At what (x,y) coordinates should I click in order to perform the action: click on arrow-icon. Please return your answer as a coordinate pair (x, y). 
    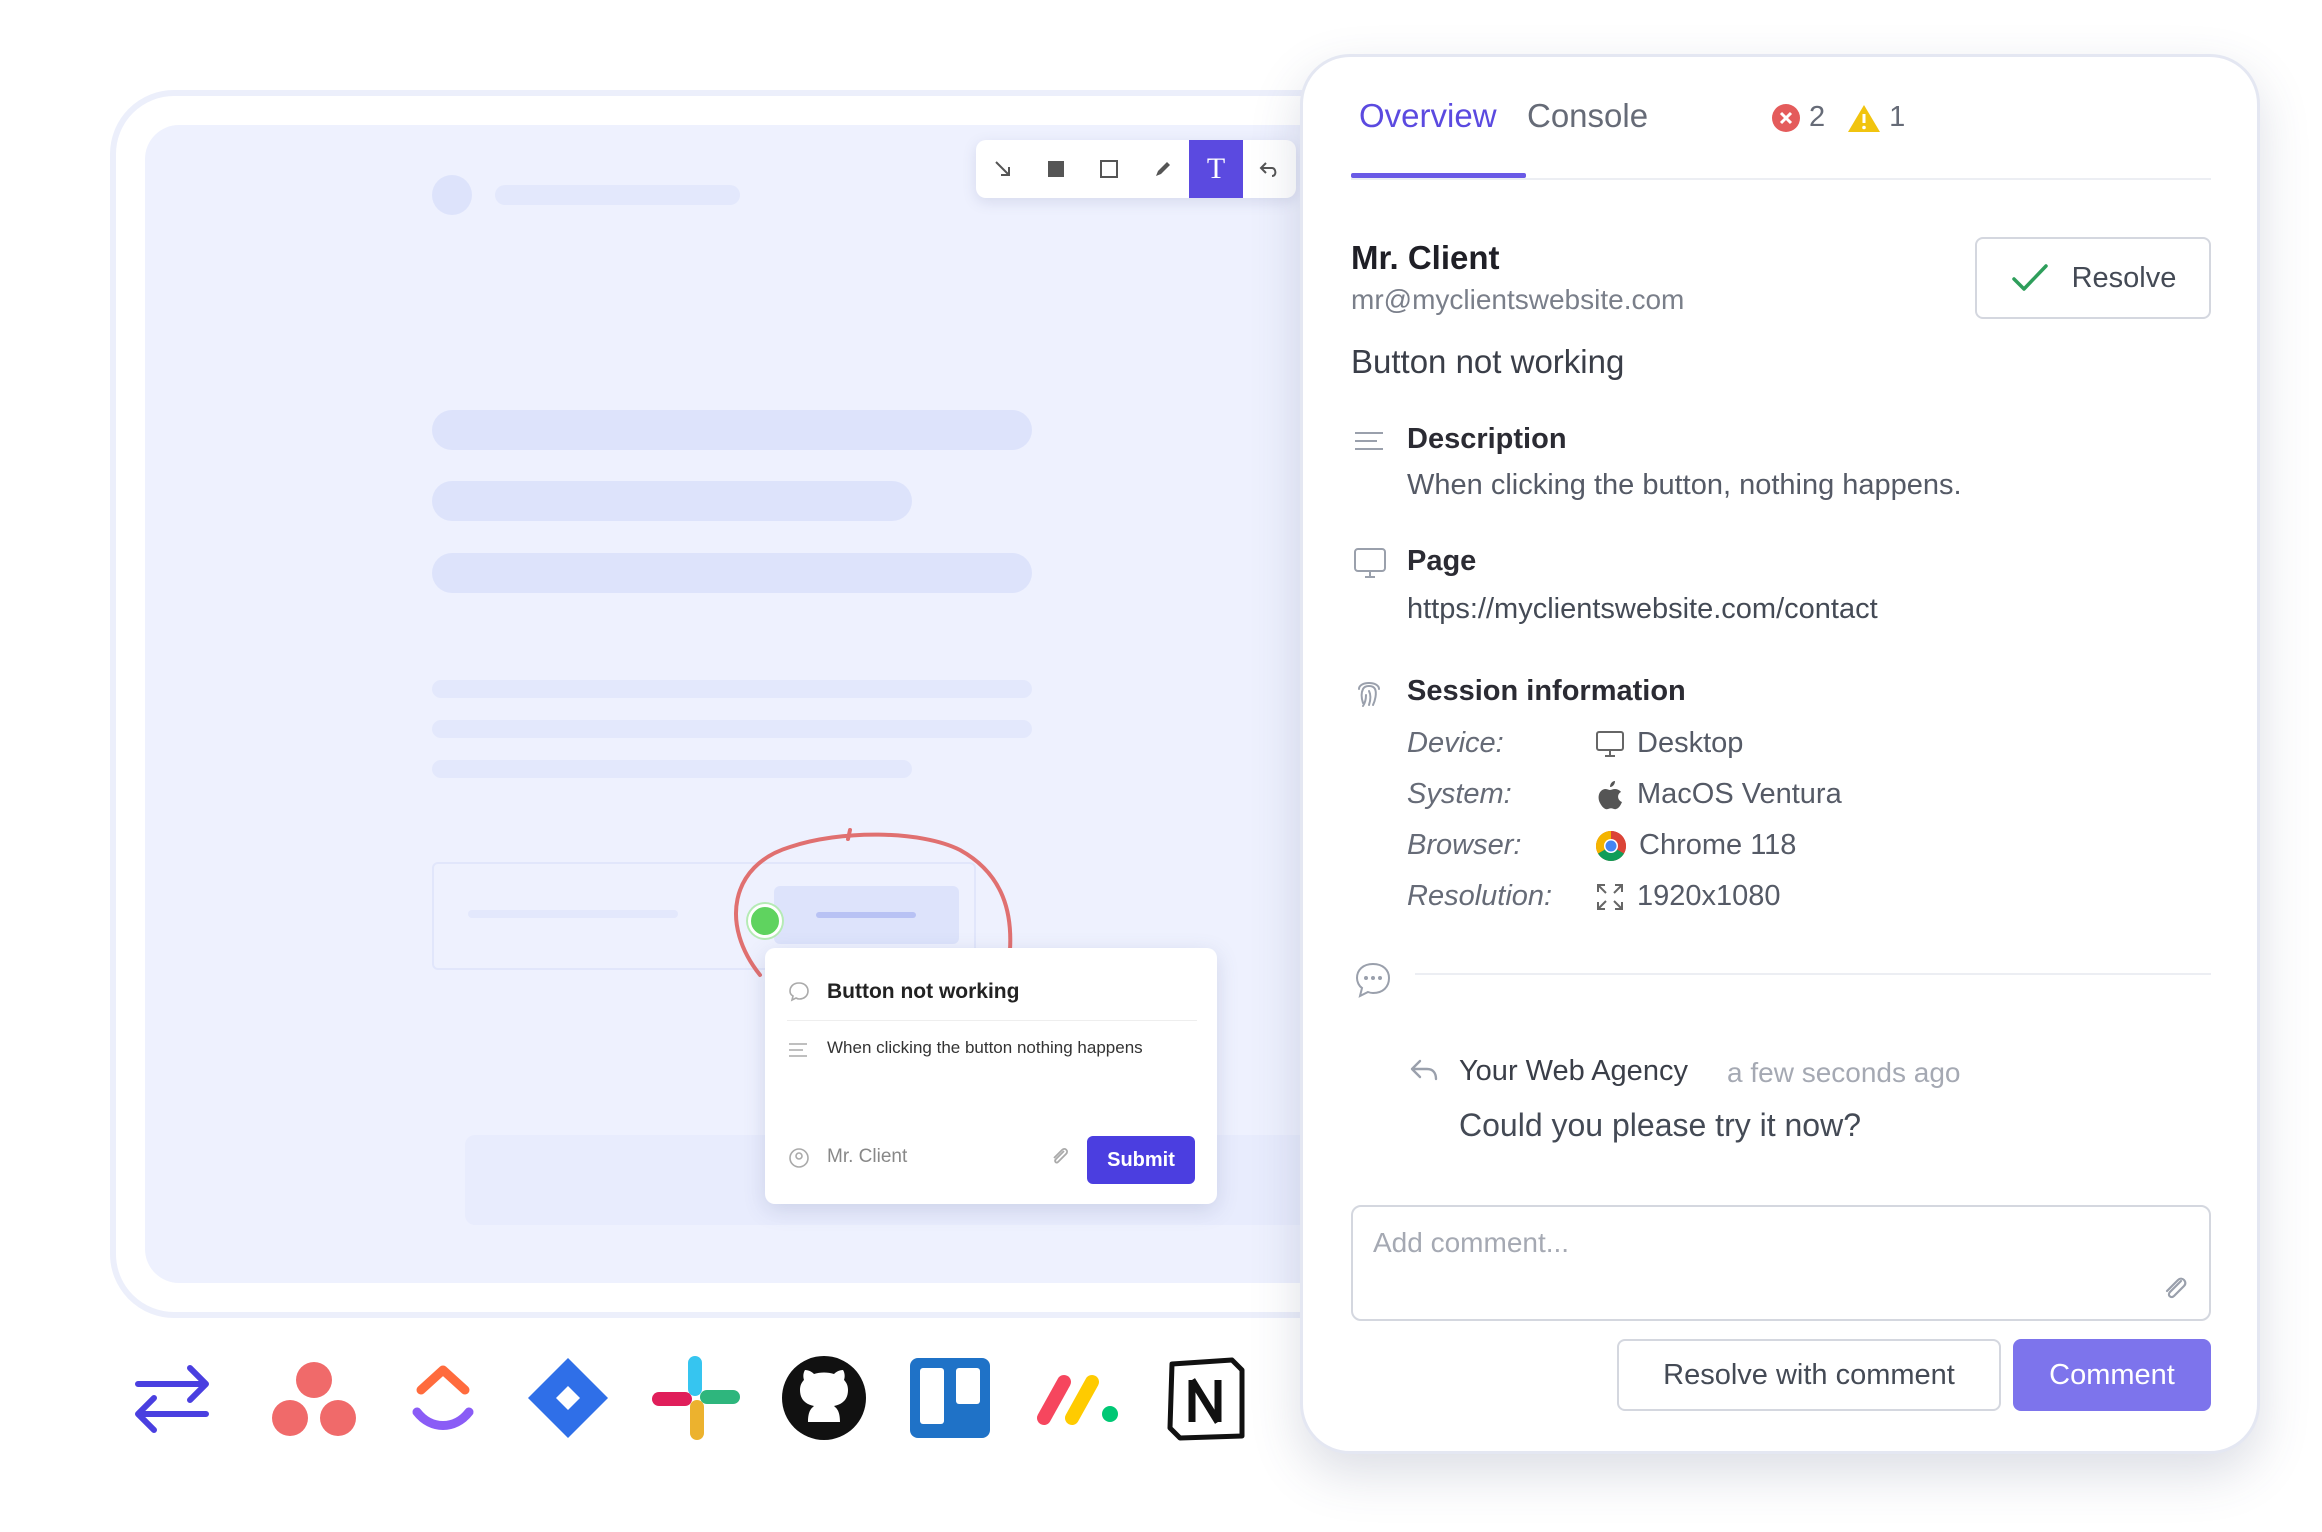
    Looking at the image, I should click on (1002, 168).